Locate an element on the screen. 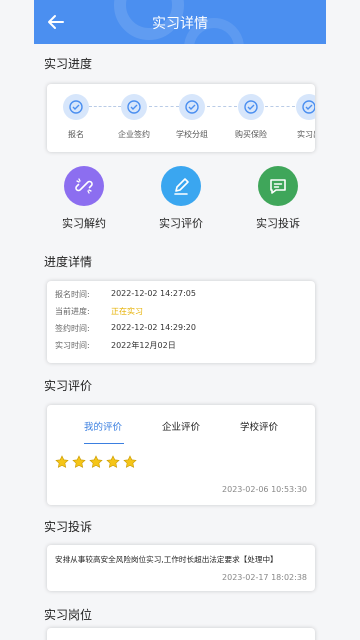 This screenshot has width=360, height=640. action-bar: 实习解约 实习评价 实习投诉 is located at coordinates (180, 199).